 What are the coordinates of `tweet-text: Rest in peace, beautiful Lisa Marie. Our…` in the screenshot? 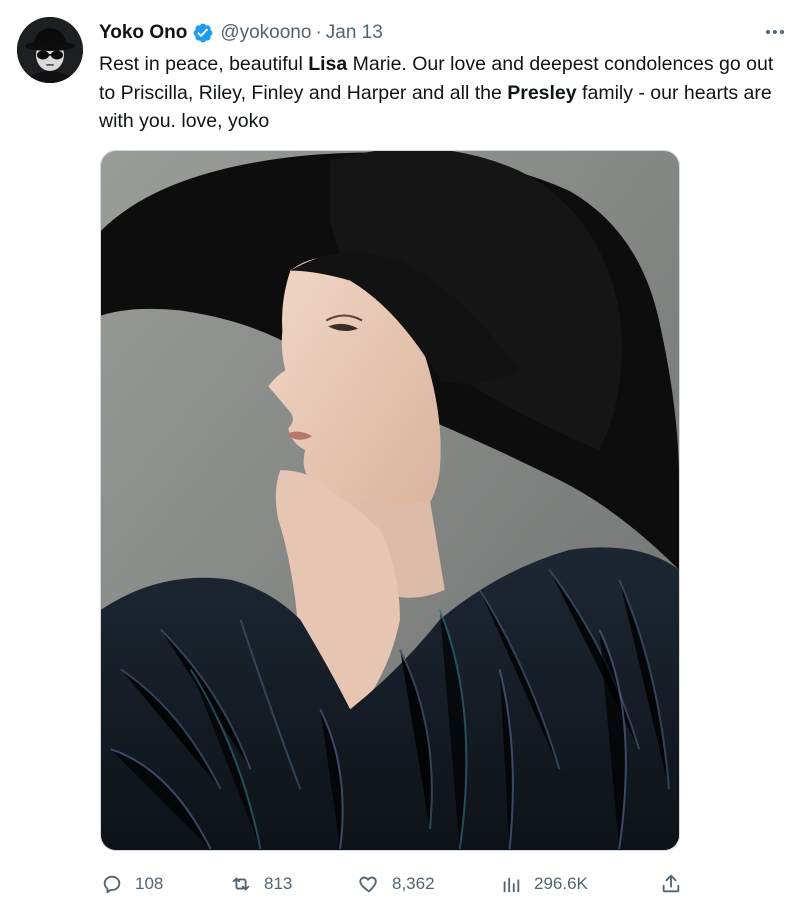 It's located at (444, 93).